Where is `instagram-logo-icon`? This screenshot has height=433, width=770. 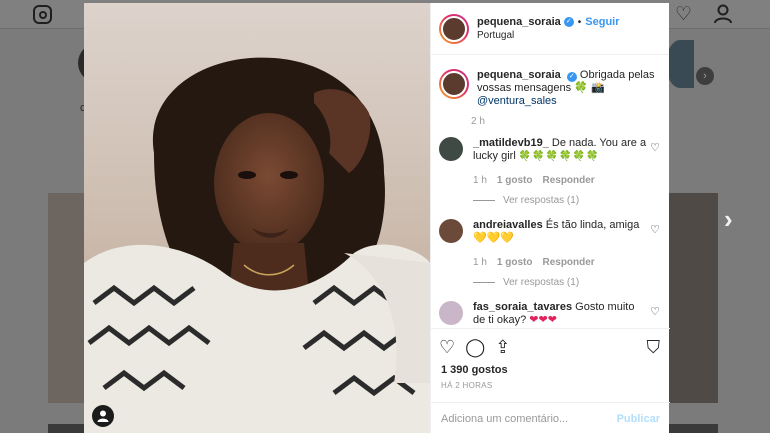 instagram-logo-icon is located at coordinates (42, 14).